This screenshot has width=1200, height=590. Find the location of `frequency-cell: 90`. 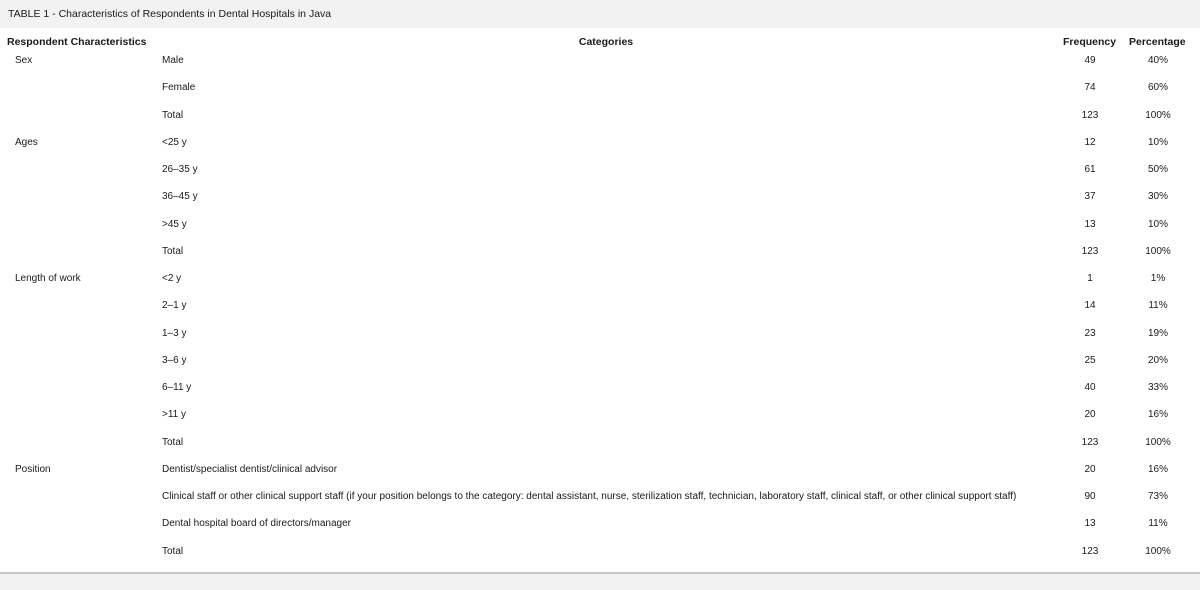

frequency-cell: 90 is located at coordinates (1090, 496).